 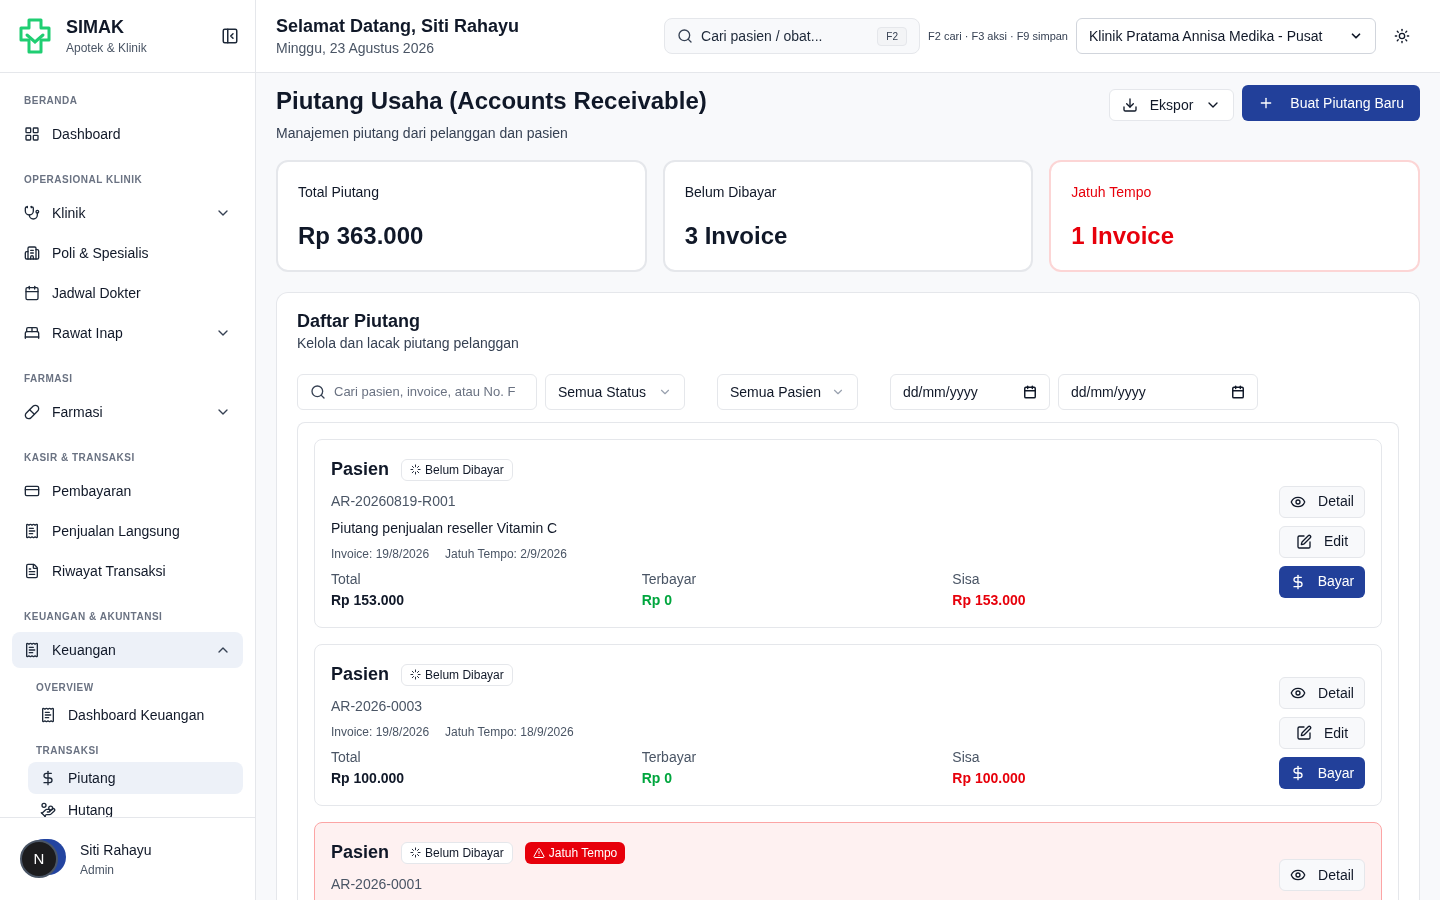 What do you see at coordinates (67, 751) in the screenshot?
I see `section-label: TRANSAKSI` at bounding box center [67, 751].